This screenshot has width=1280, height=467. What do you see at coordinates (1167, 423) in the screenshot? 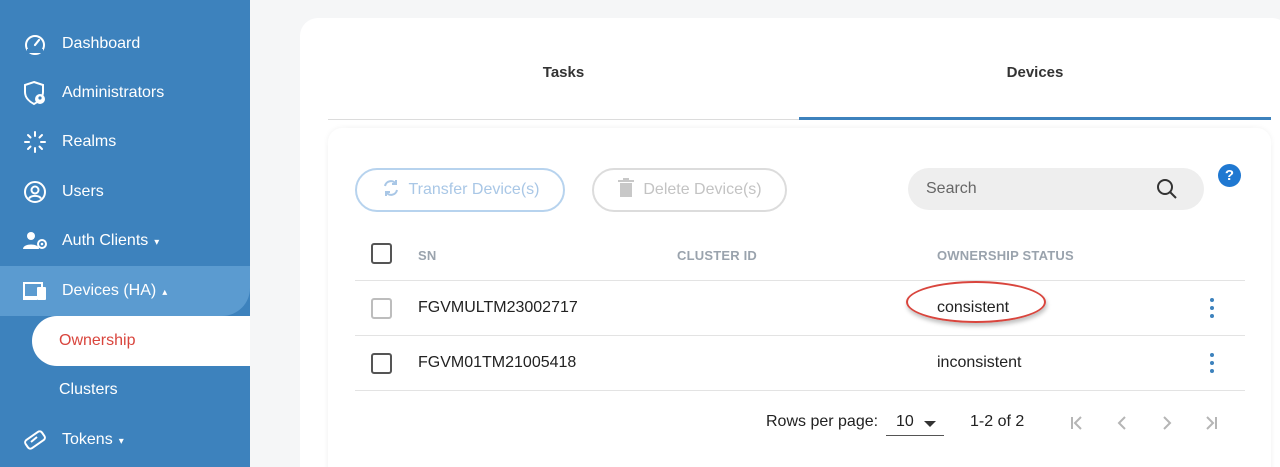
I see `next-page-icon` at bounding box center [1167, 423].